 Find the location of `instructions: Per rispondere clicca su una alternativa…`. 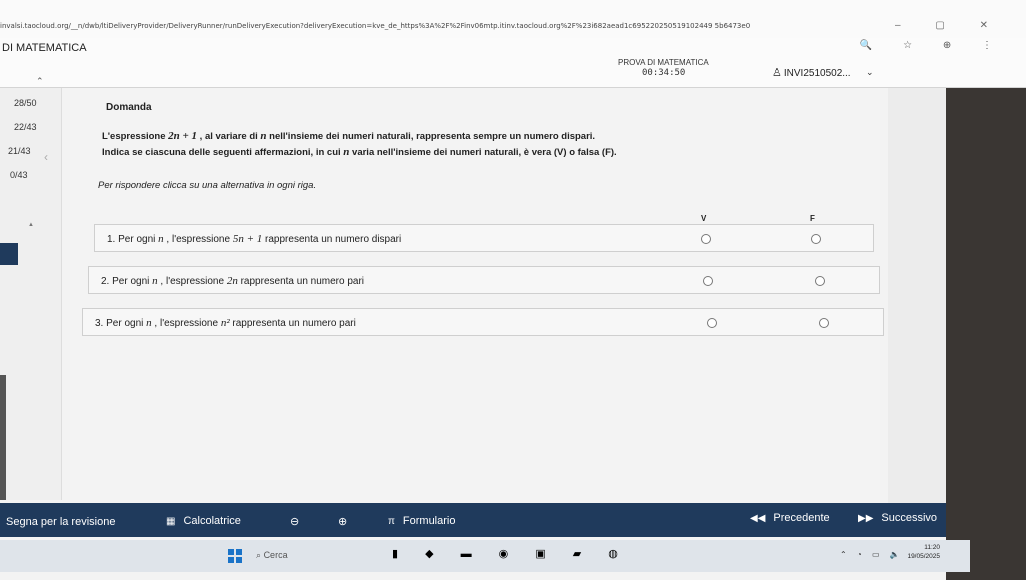

instructions: Per rispondere clicca su una alternativa… is located at coordinates (207, 185).